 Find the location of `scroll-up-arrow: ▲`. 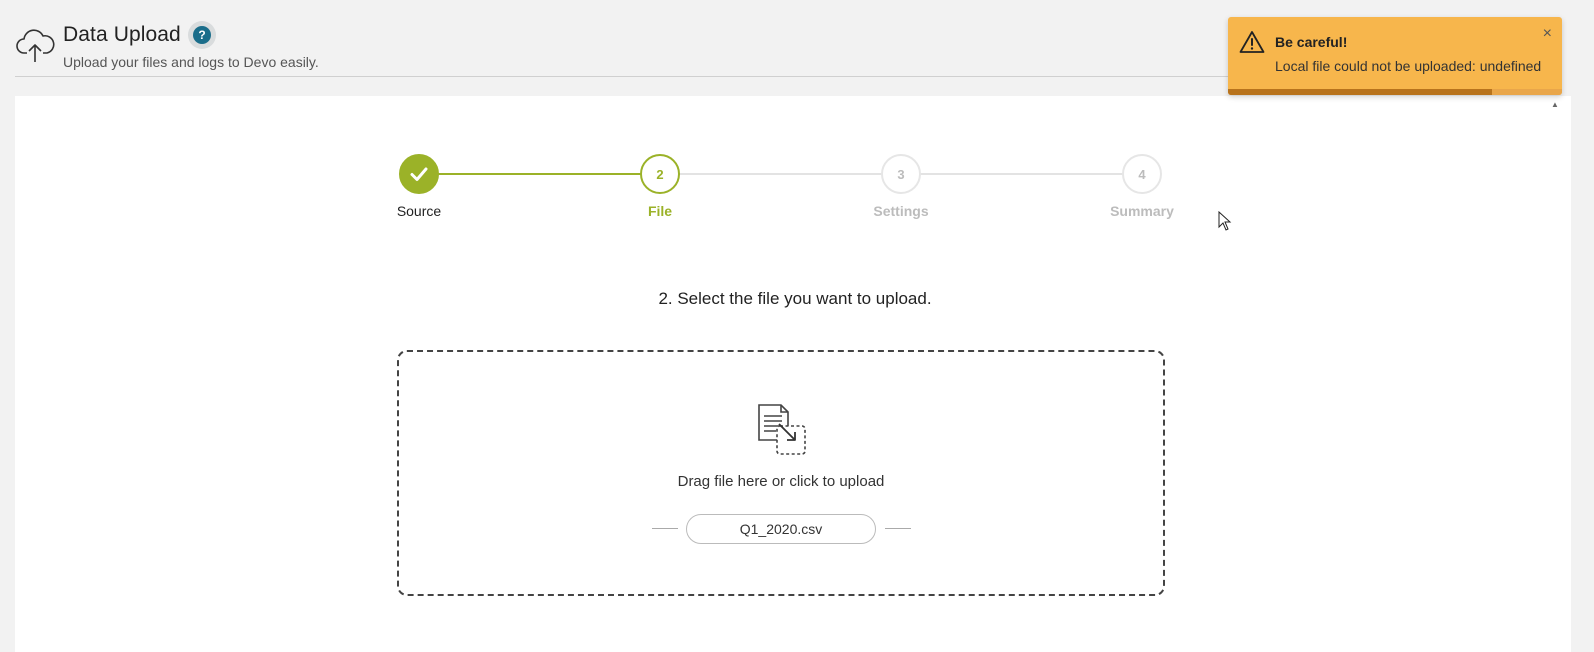

scroll-up-arrow: ▲ is located at coordinates (1555, 105).